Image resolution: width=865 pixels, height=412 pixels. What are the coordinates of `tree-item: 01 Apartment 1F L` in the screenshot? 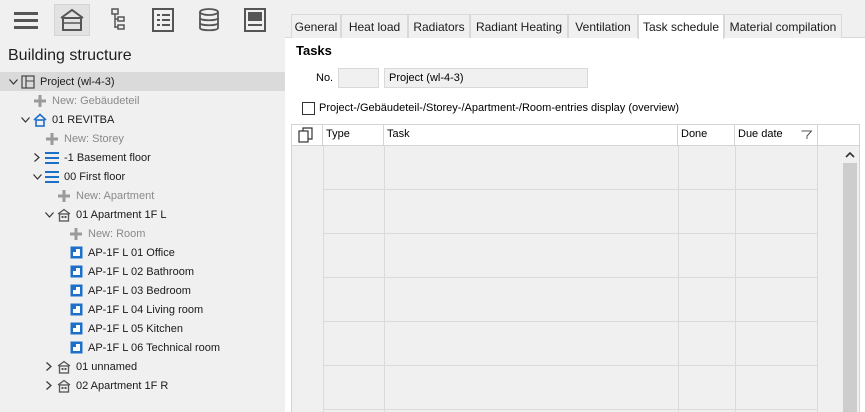 It's located at (142, 214).